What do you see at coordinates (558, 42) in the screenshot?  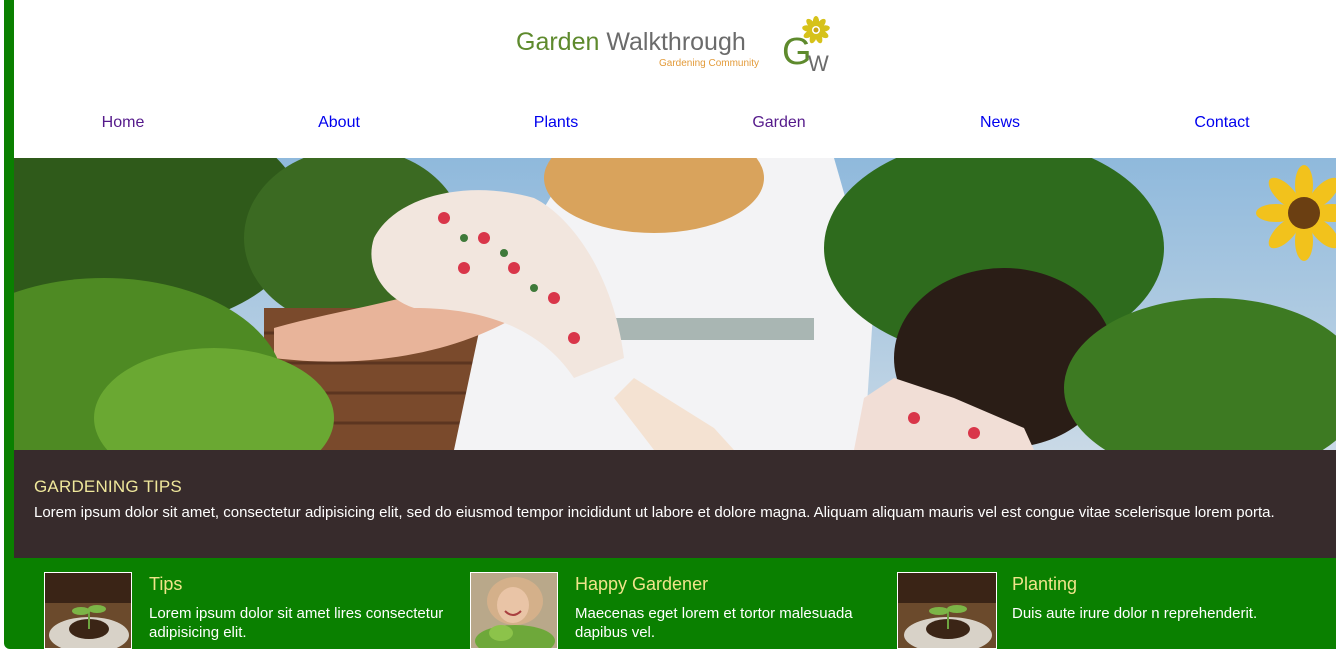 I see `site-title-part1: Garden` at bounding box center [558, 42].